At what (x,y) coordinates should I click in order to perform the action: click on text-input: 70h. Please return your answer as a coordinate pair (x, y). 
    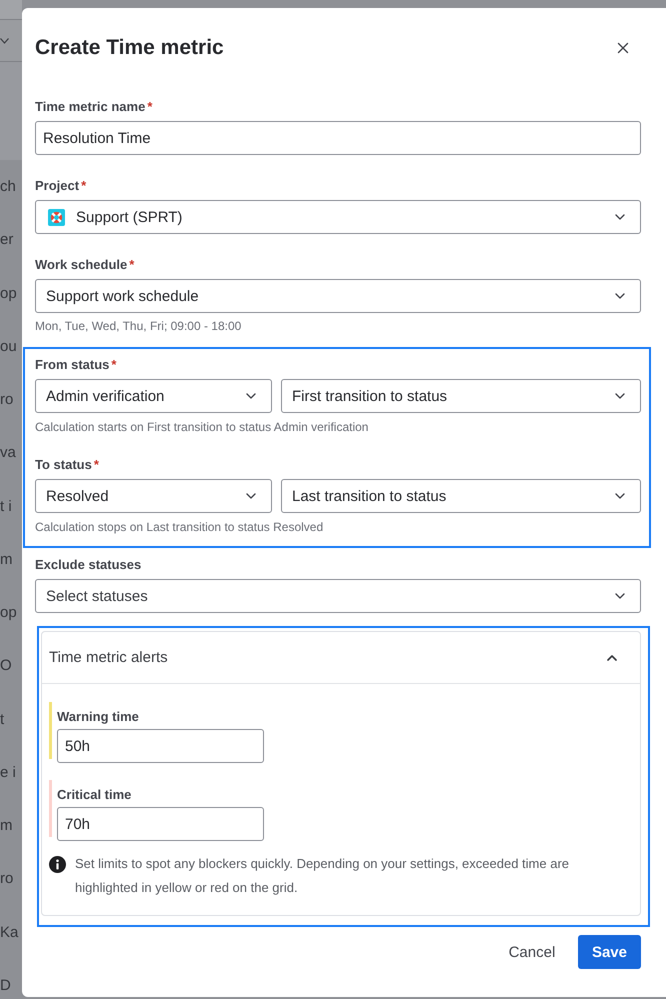
    Looking at the image, I should click on (160, 824).